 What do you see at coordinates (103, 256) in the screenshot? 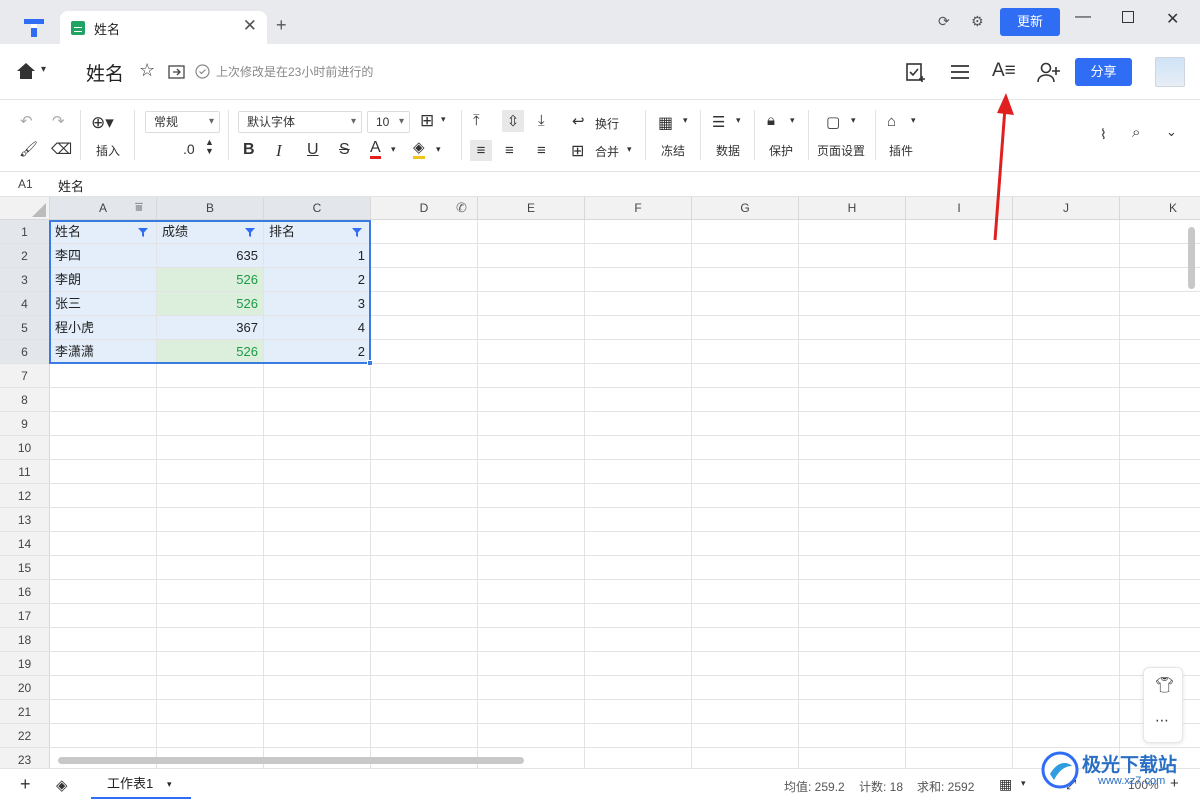
I see `table-cell-name: 李四` at bounding box center [103, 256].